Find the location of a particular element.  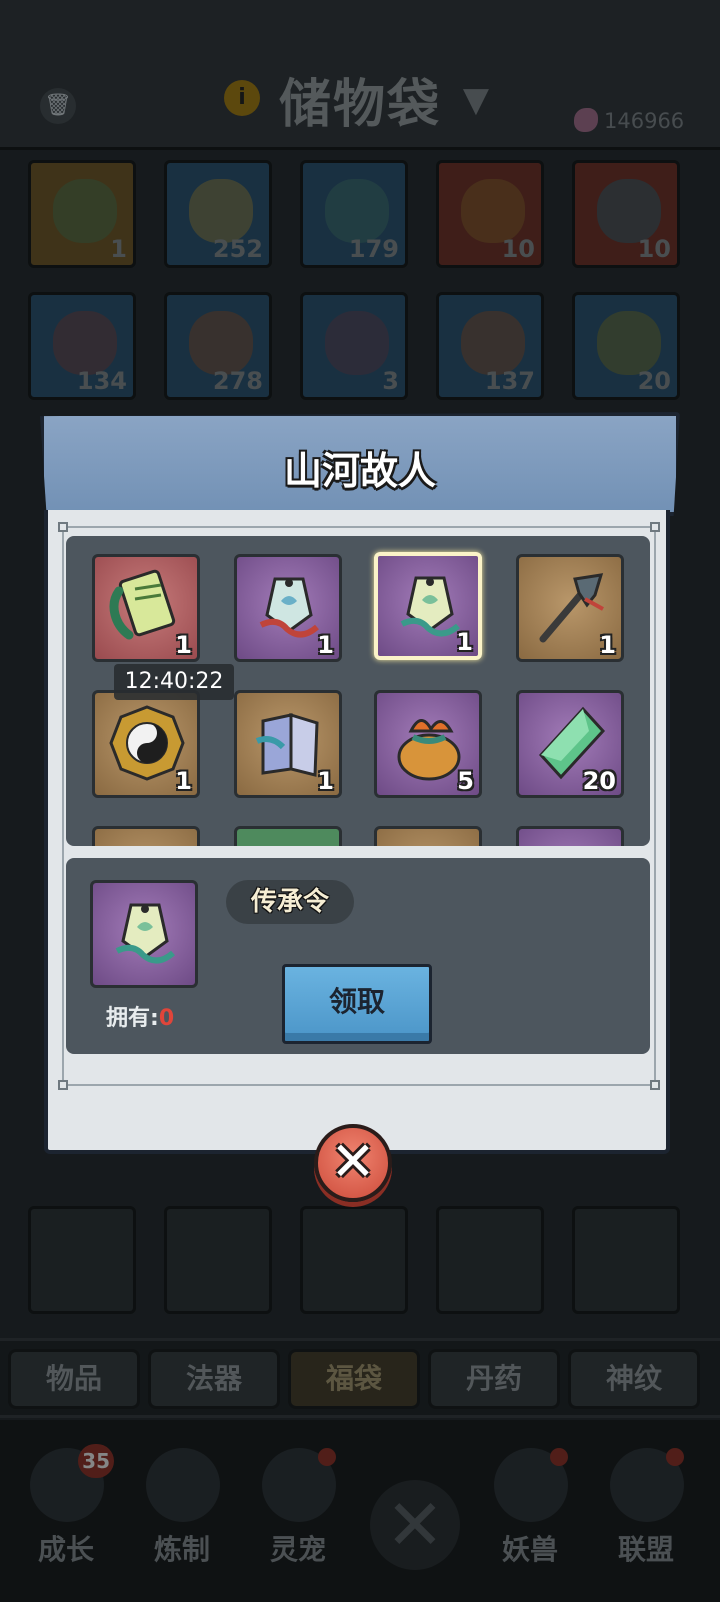

item-name: 传承令 is located at coordinates (290, 902).